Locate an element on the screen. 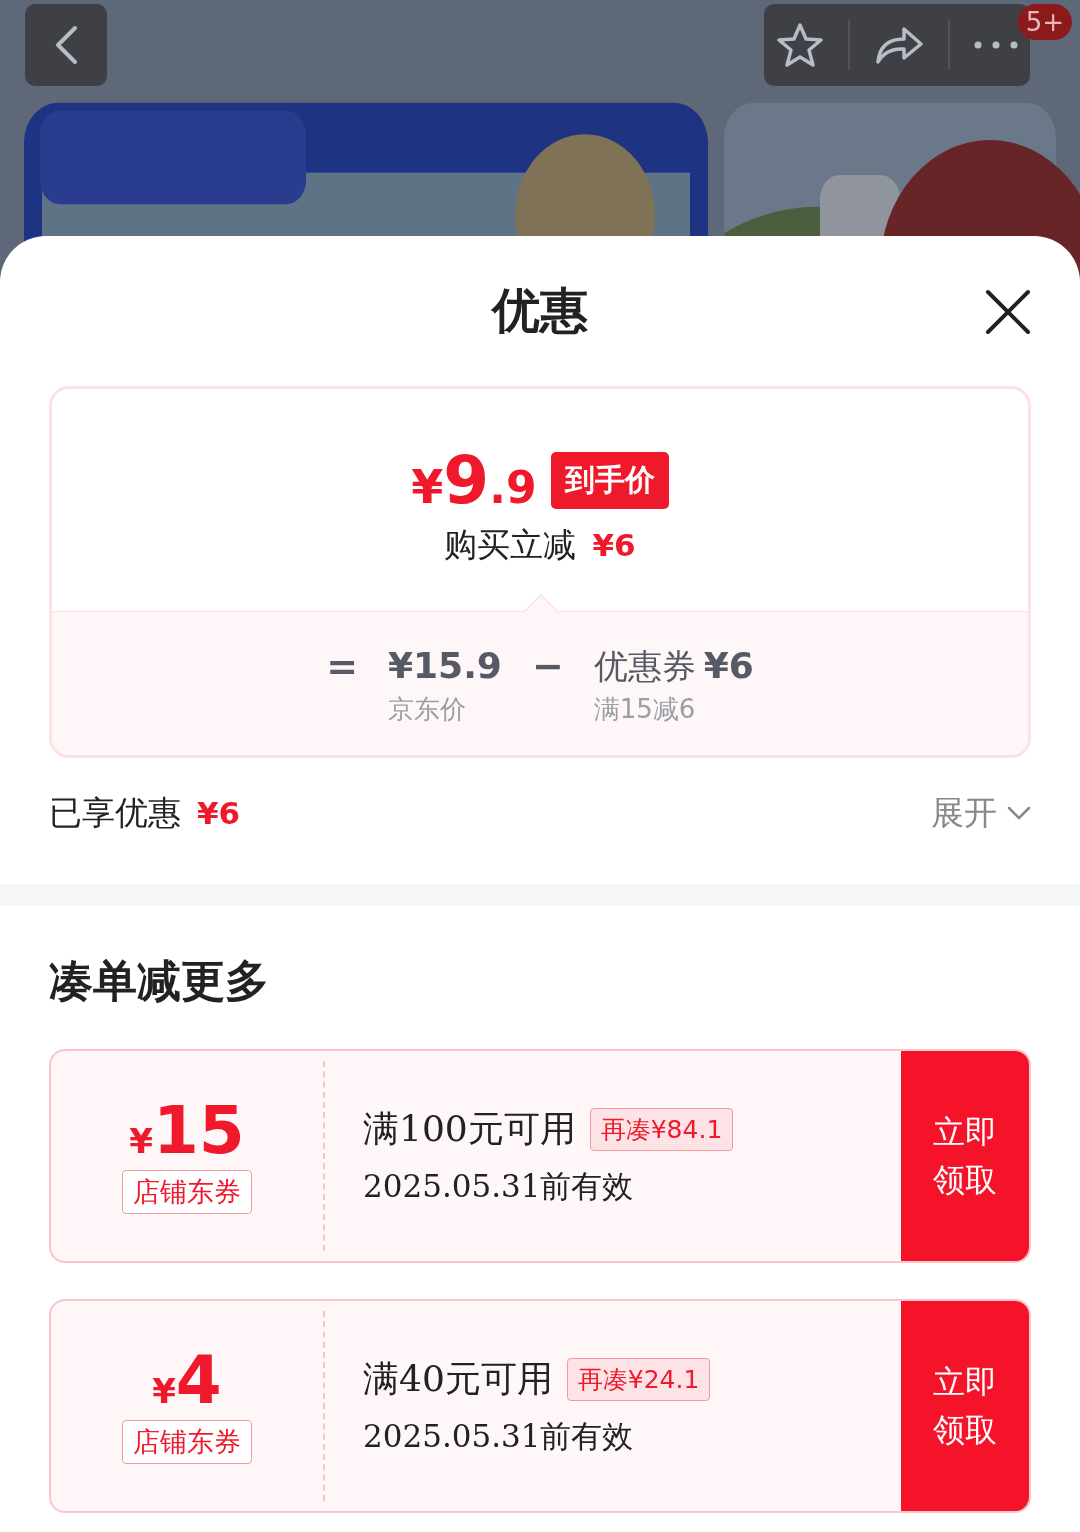 The width and height of the screenshot is (1080, 1532). coupon-condition: 满100元可用 is located at coordinates (469, 1128).